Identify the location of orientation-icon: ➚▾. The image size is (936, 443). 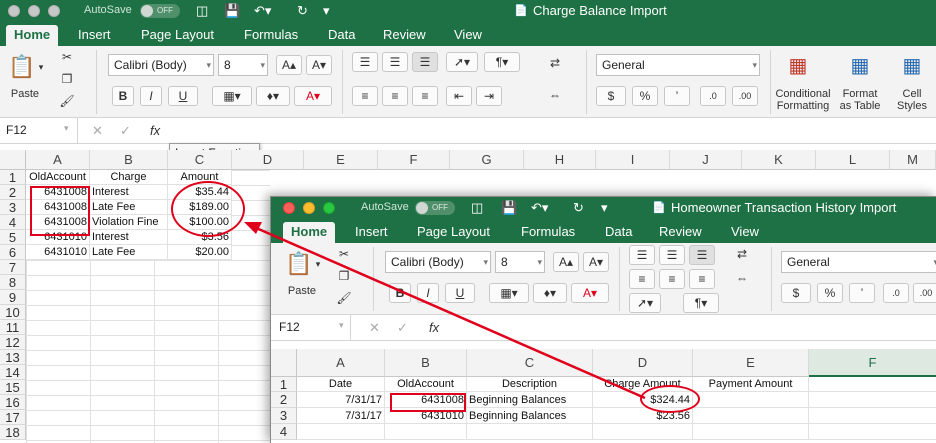
(462, 62).